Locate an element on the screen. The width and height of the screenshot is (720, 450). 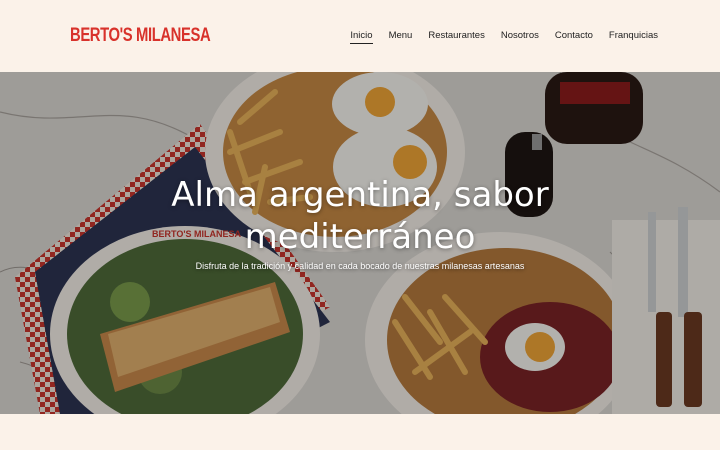
nav-item-menu: Menu is located at coordinates (401, 37).